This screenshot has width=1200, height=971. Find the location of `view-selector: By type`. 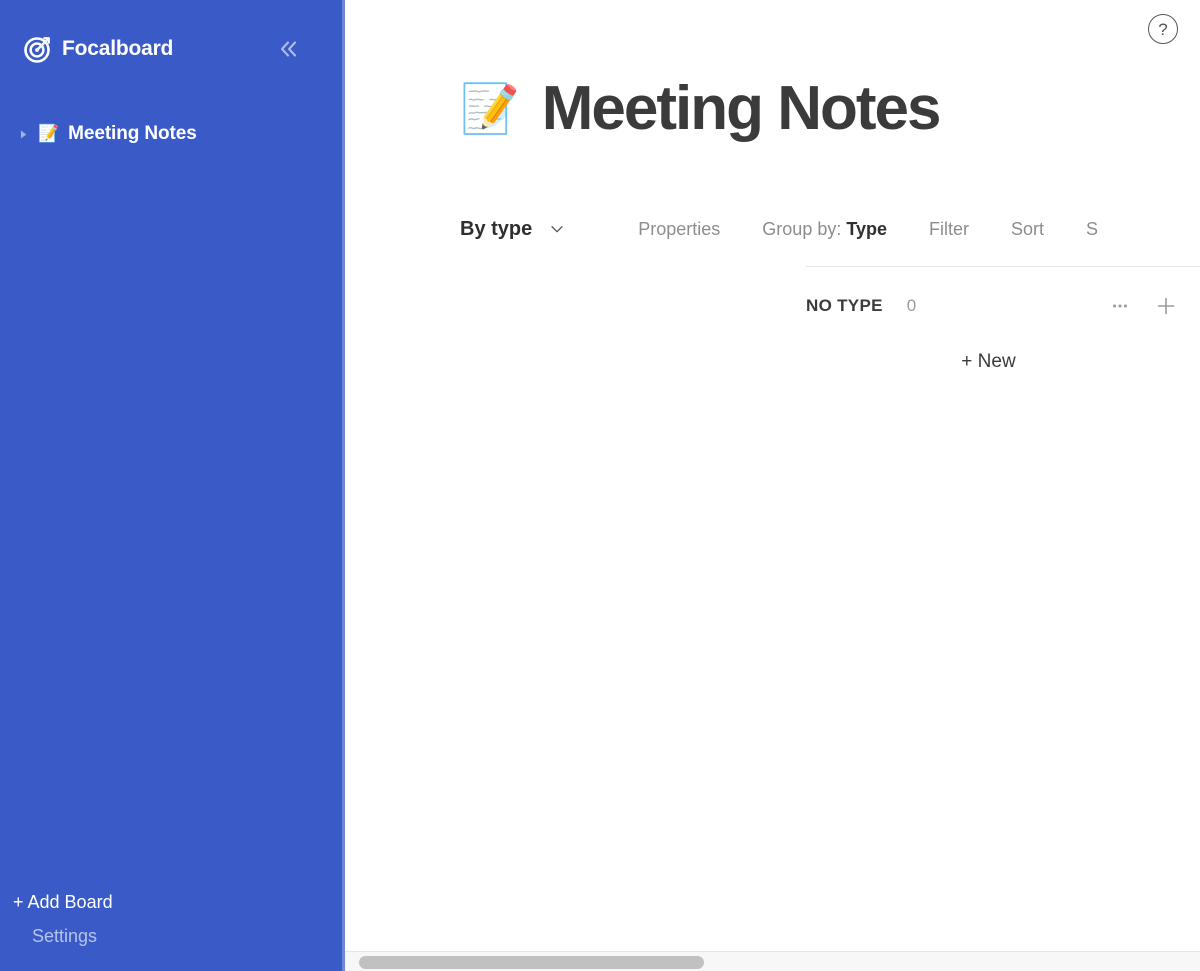

view-selector: By type is located at coordinates (513, 229).